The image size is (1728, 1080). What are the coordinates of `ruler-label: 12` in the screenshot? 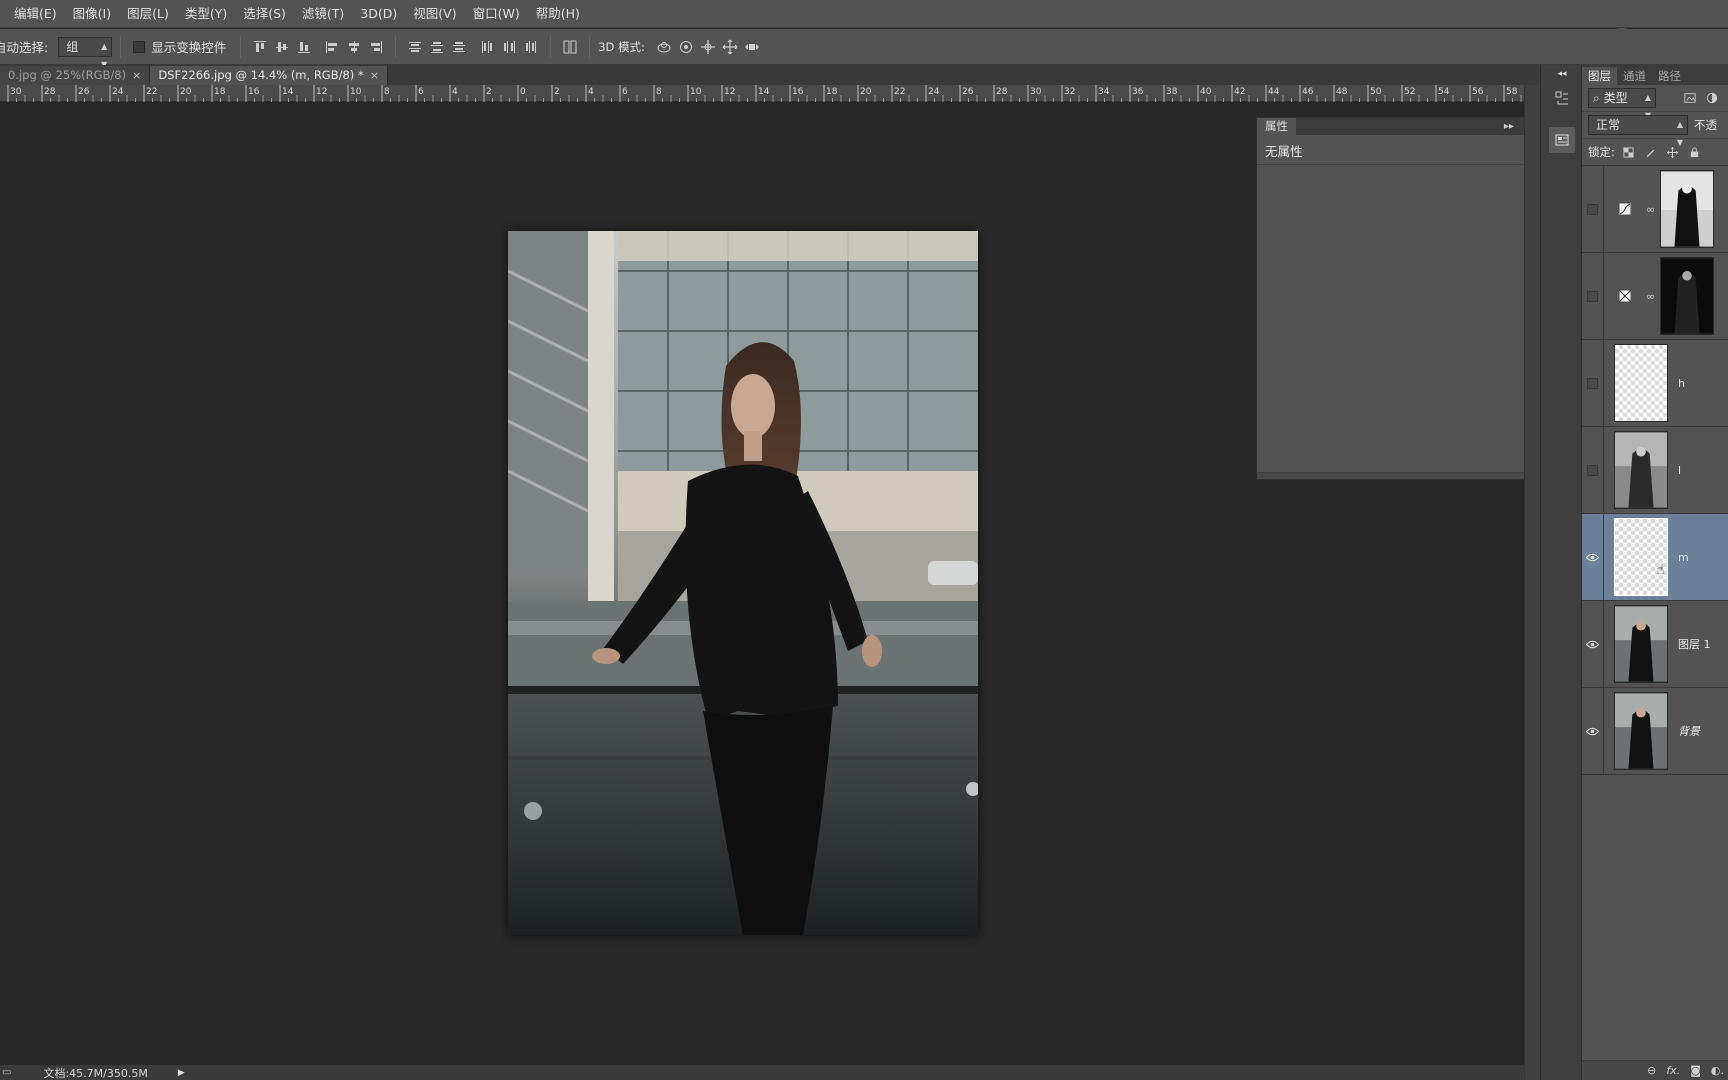 It's located at (729, 92).